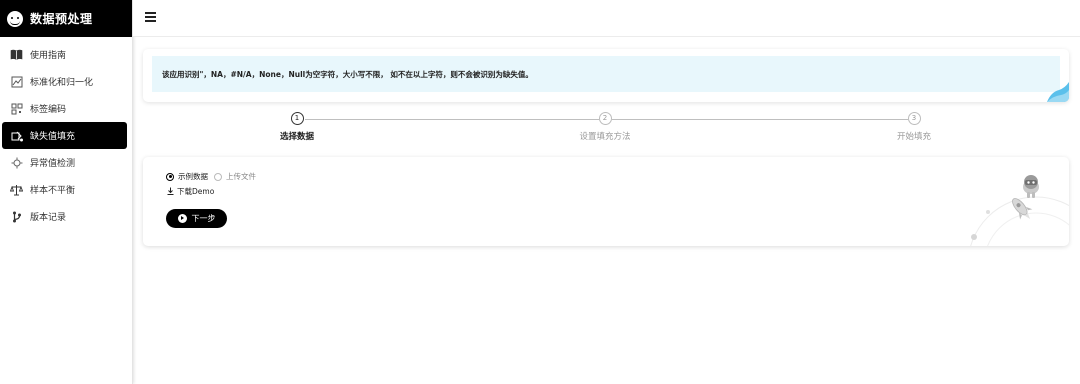  What do you see at coordinates (150, 17) in the screenshot?
I see `hamburger-menu-icon` at bounding box center [150, 17].